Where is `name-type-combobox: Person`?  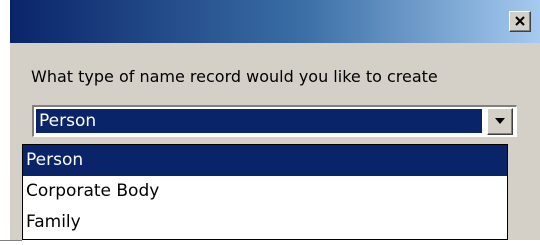 name-type-combobox: Person is located at coordinates (274, 121).